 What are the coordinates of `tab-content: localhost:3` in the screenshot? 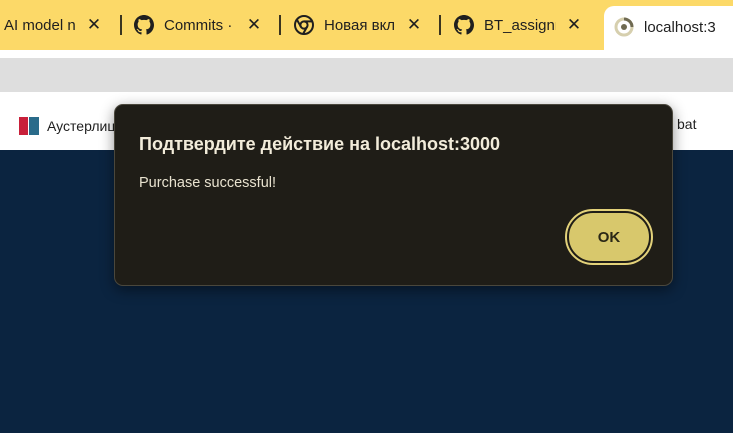 It's located at (673, 27).